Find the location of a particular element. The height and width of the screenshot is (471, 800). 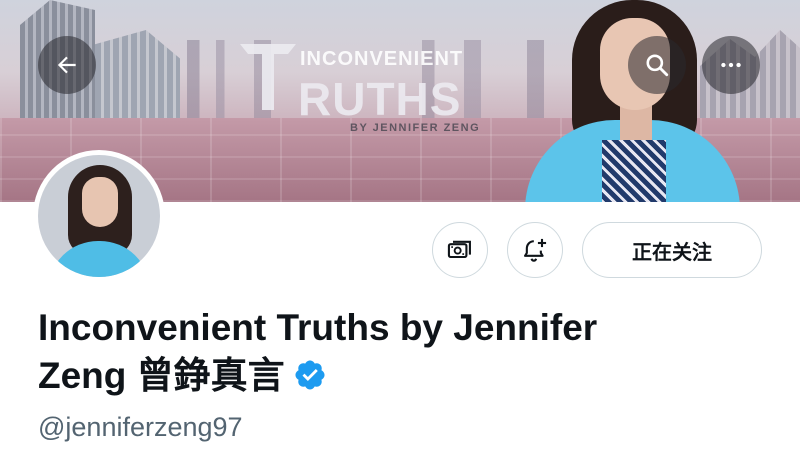

banner-logo: INCONVENIENT RUTHS BY JENNIFER ZENG is located at coordinates (373, 90).